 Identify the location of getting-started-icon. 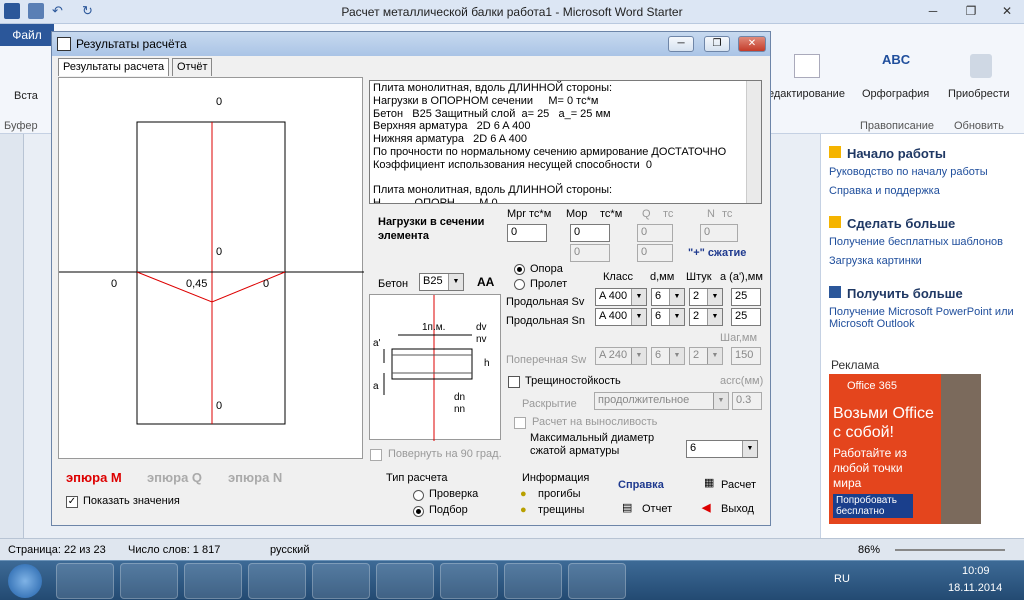
(835, 152).